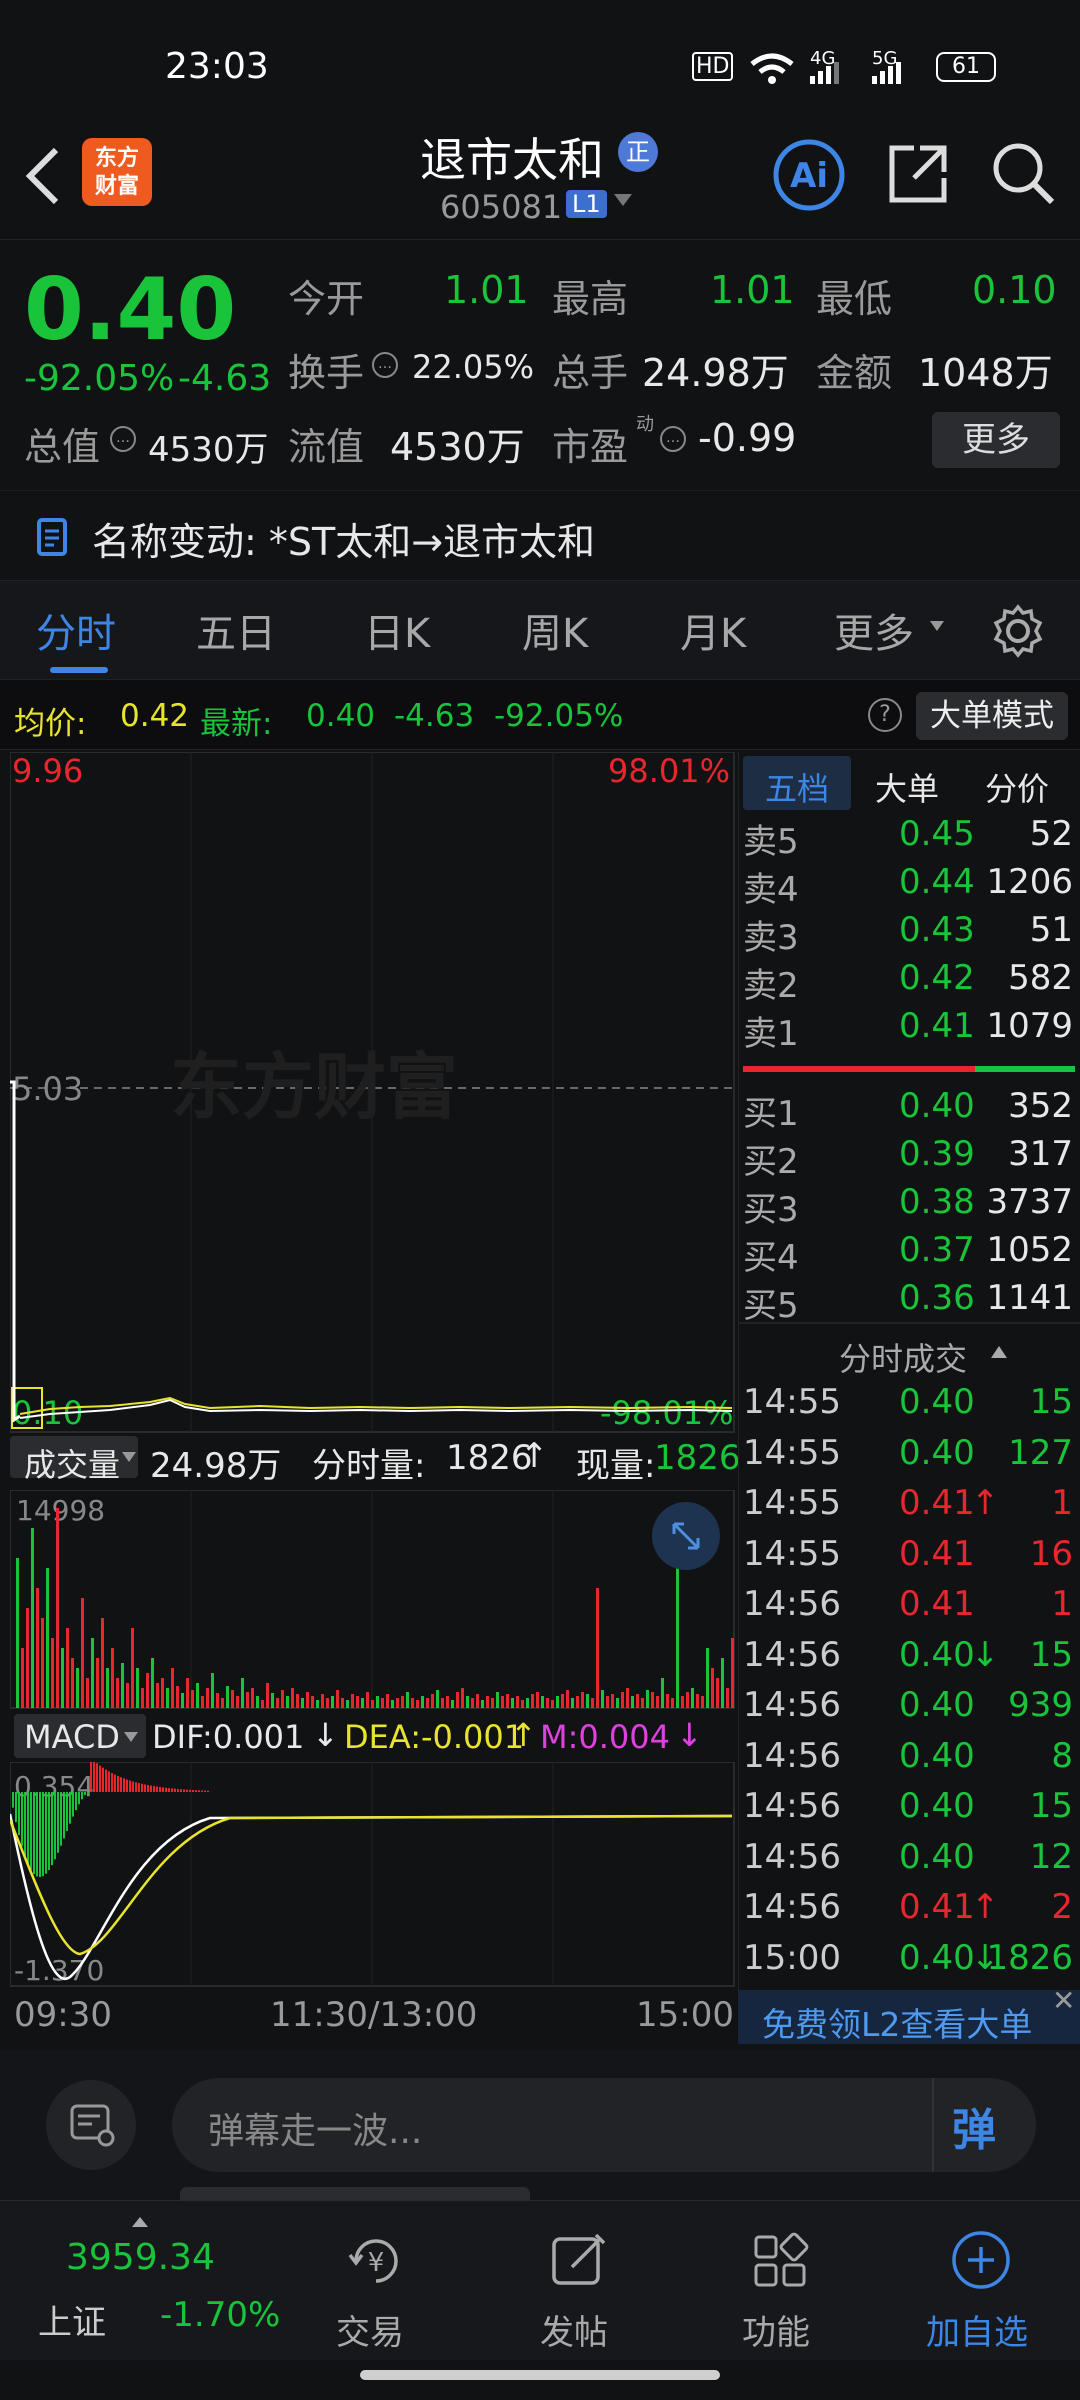  What do you see at coordinates (540, 535) in the screenshot?
I see `name-change-notice: 名称变动: *ST太和→退市太和` at bounding box center [540, 535].